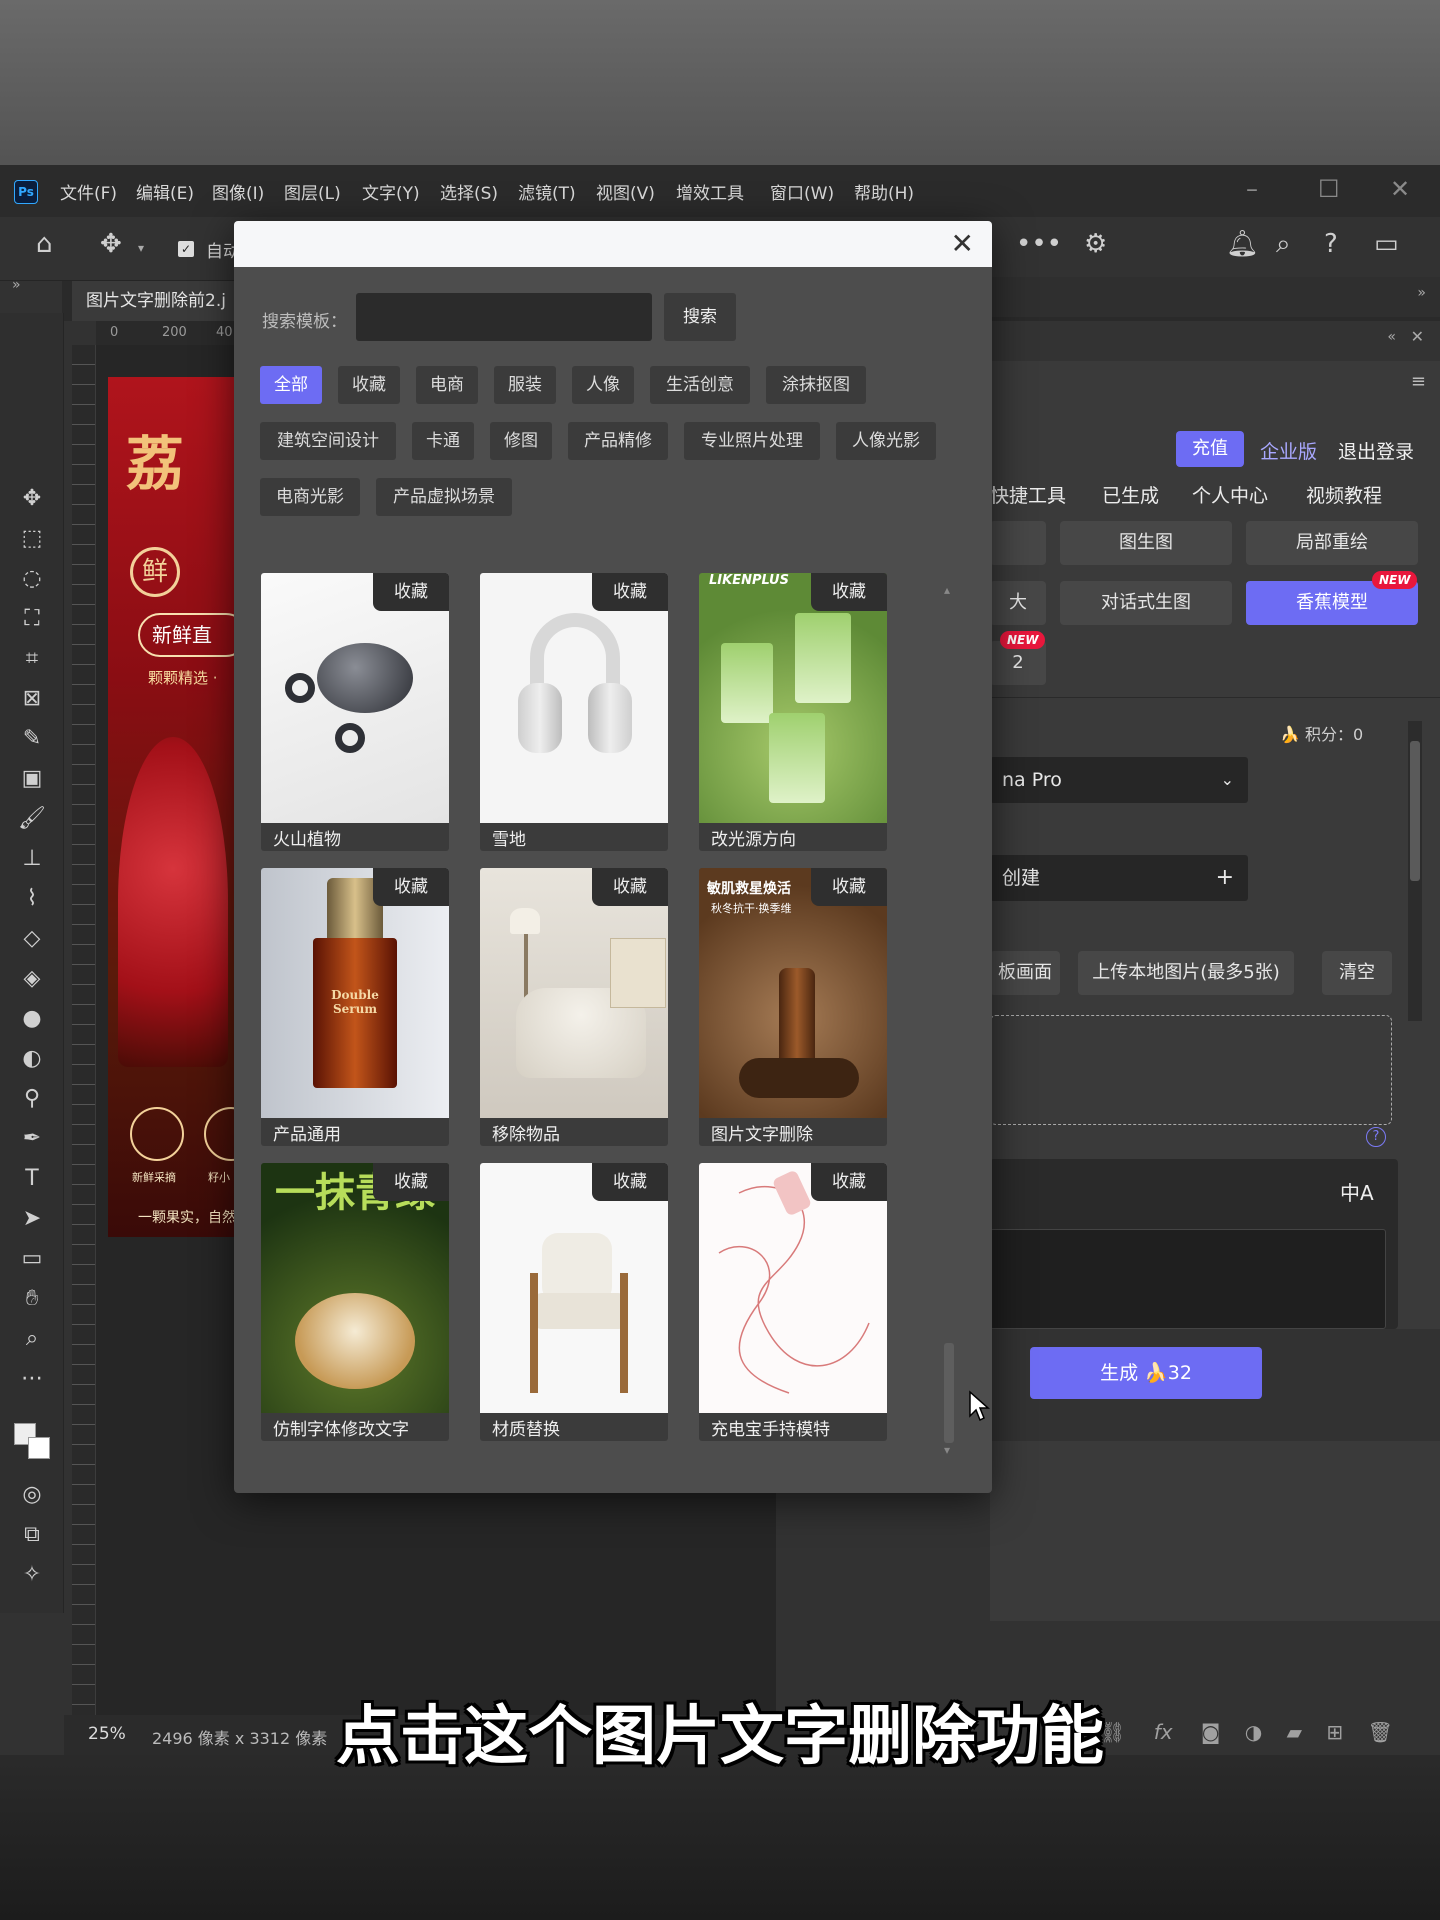  What do you see at coordinates (574, 712) in the screenshot?
I see `template-card: 收藏 雪地` at bounding box center [574, 712].